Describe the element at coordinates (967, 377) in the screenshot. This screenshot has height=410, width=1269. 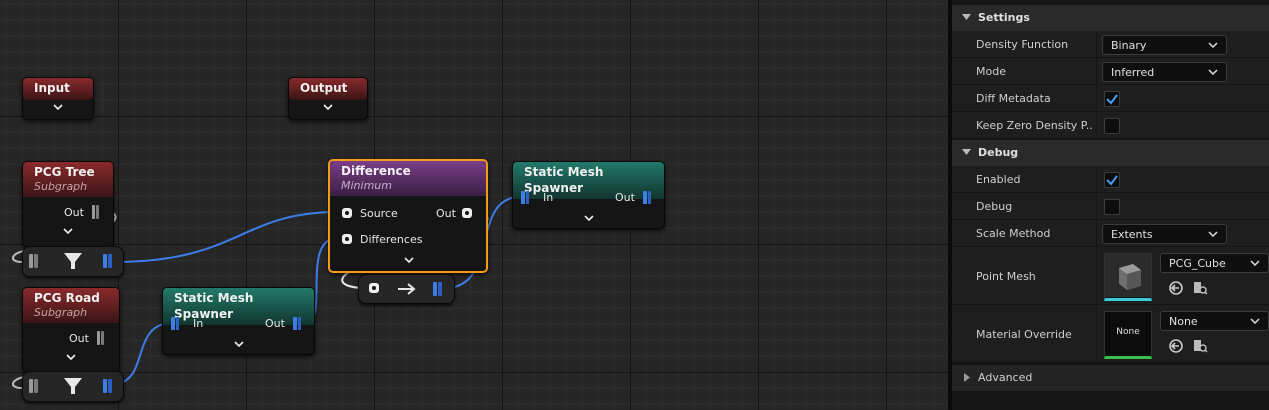
I see `expand-triangle-icon` at that location.